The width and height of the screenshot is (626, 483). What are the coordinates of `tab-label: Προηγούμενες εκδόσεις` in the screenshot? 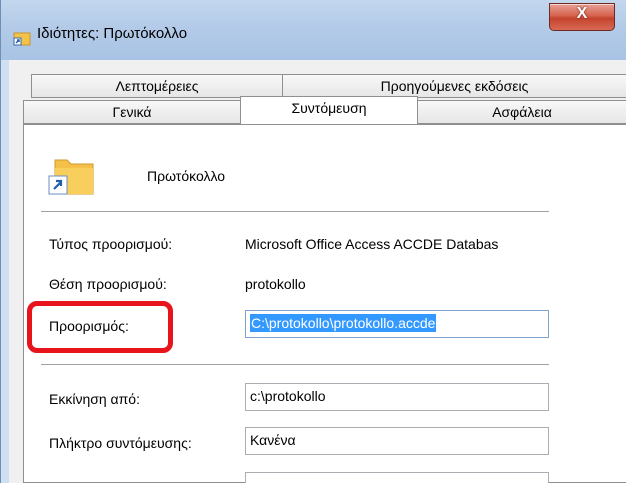 It's located at (454, 86).